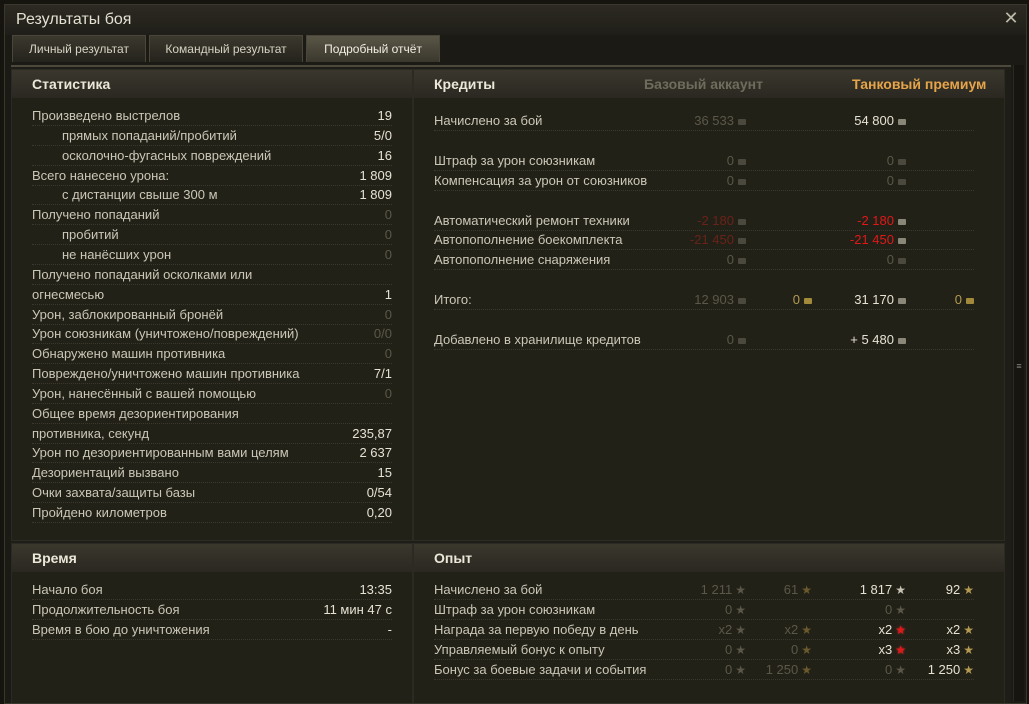  I want to click on exp-value: 1 211 ★, so click(723, 590).